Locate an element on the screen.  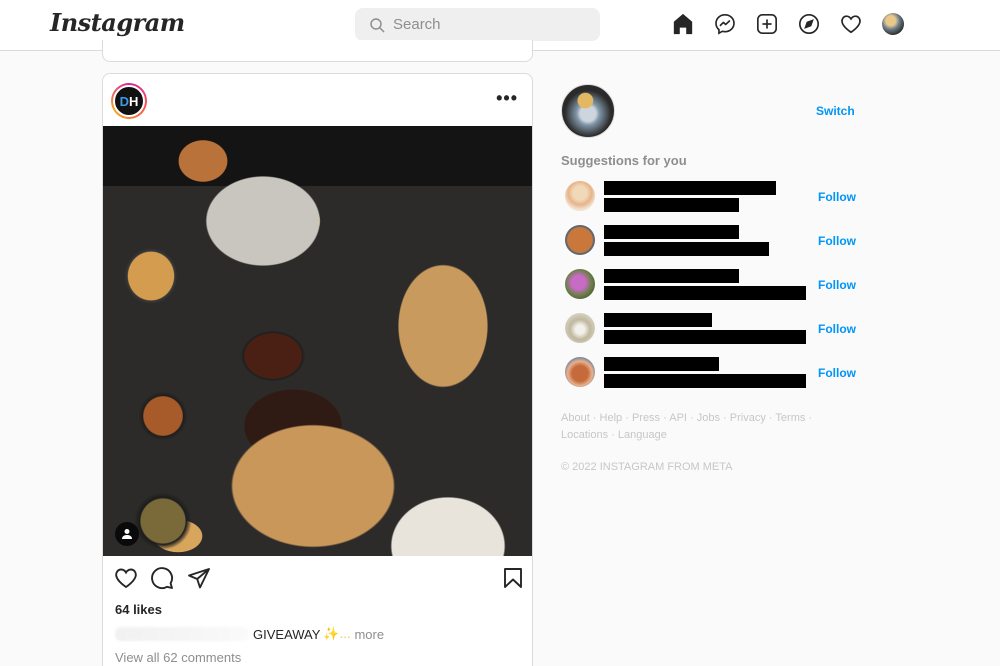
current-user-row: Switch is located at coordinates (711, 112).